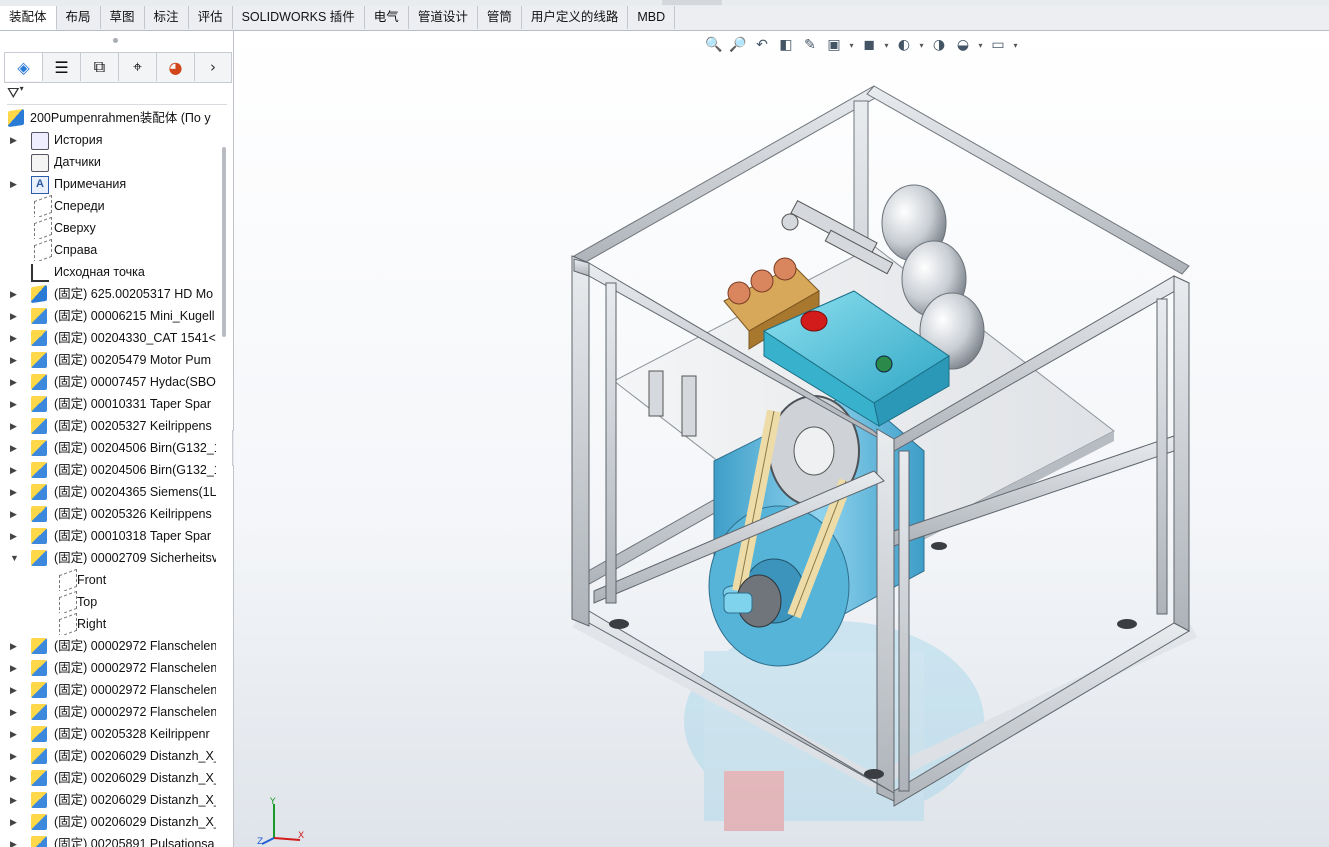 This screenshot has height=847, width=1329. Describe the element at coordinates (108, 602) in the screenshot. I see `tree-item: Top` at that location.